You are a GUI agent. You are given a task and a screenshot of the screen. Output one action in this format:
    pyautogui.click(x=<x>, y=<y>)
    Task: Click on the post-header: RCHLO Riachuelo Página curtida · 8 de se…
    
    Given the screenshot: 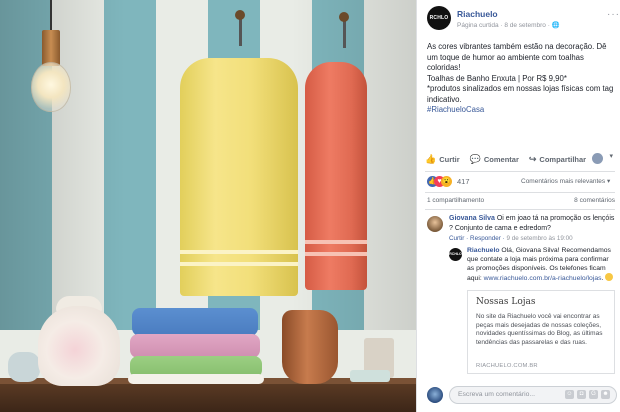 What is the action you would take?
    pyautogui.click(x=523, y=21)
    